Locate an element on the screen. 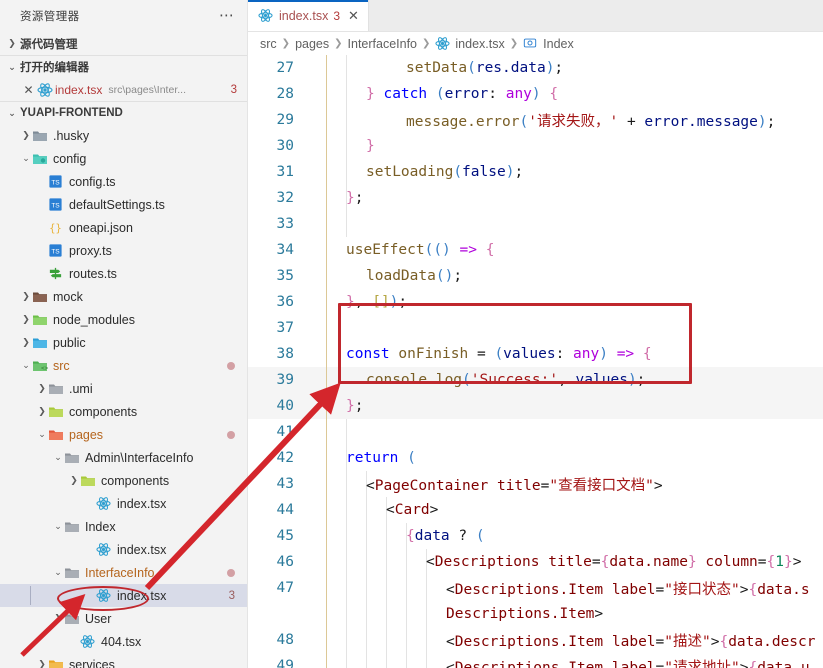 This screenshot has width=823, height=668. tree-folder-admin-interfaceinfo: ⌄ Admin\InterfaceInfo is located at coordinates (123, 457).